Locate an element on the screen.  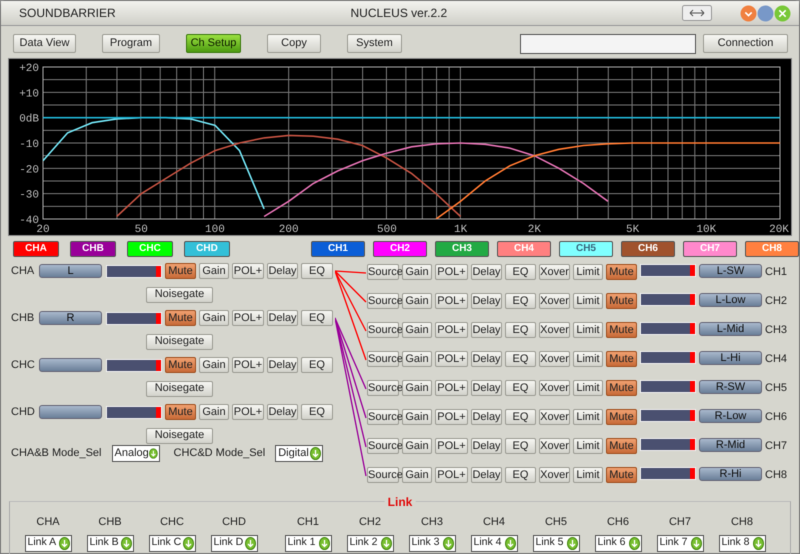
minimize-icon is located at coordinates (748, 13).